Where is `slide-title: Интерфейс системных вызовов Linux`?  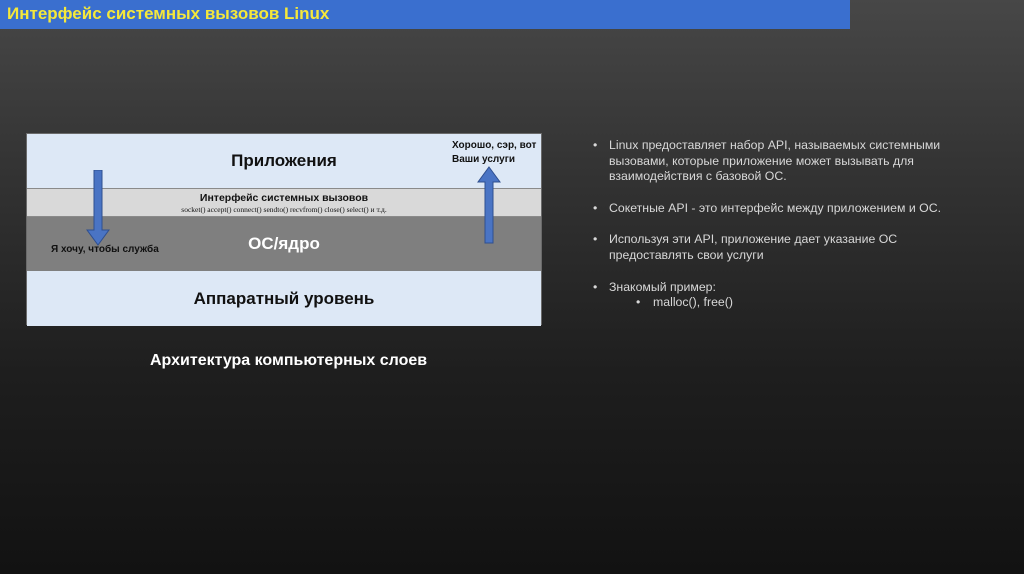
slide-title: Интерфейс системных вызовов Linux is located at coordinates (168, 13).